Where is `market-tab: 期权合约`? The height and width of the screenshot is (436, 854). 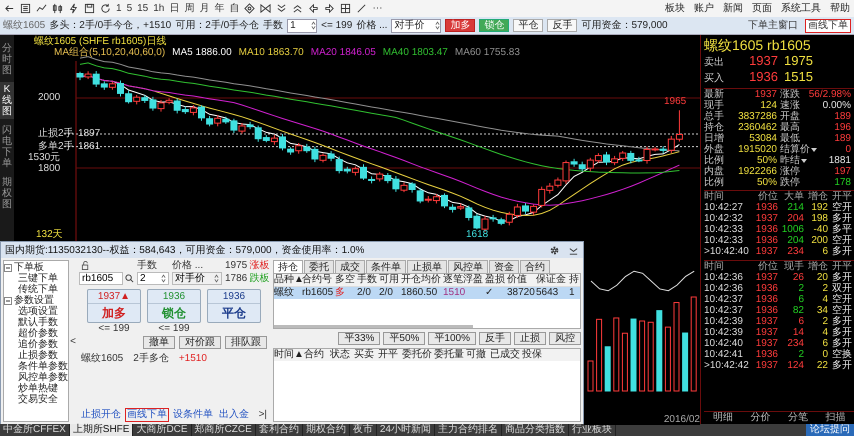
market-tab: 期权合约 is located at coordinates (326, 430).